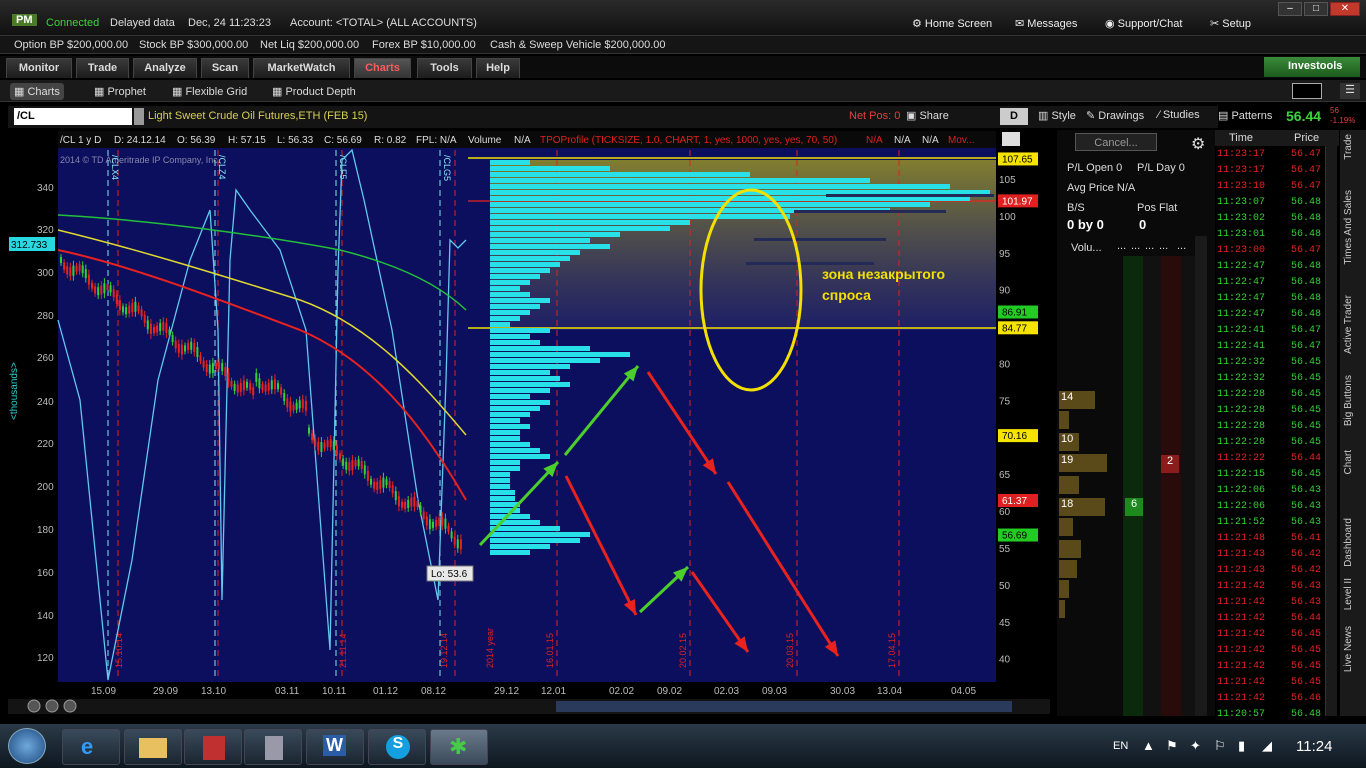 Image resolution: width=1366 pixels, height=768 pixels. I want to click on investools-button: Investools, so click(1312, 67).